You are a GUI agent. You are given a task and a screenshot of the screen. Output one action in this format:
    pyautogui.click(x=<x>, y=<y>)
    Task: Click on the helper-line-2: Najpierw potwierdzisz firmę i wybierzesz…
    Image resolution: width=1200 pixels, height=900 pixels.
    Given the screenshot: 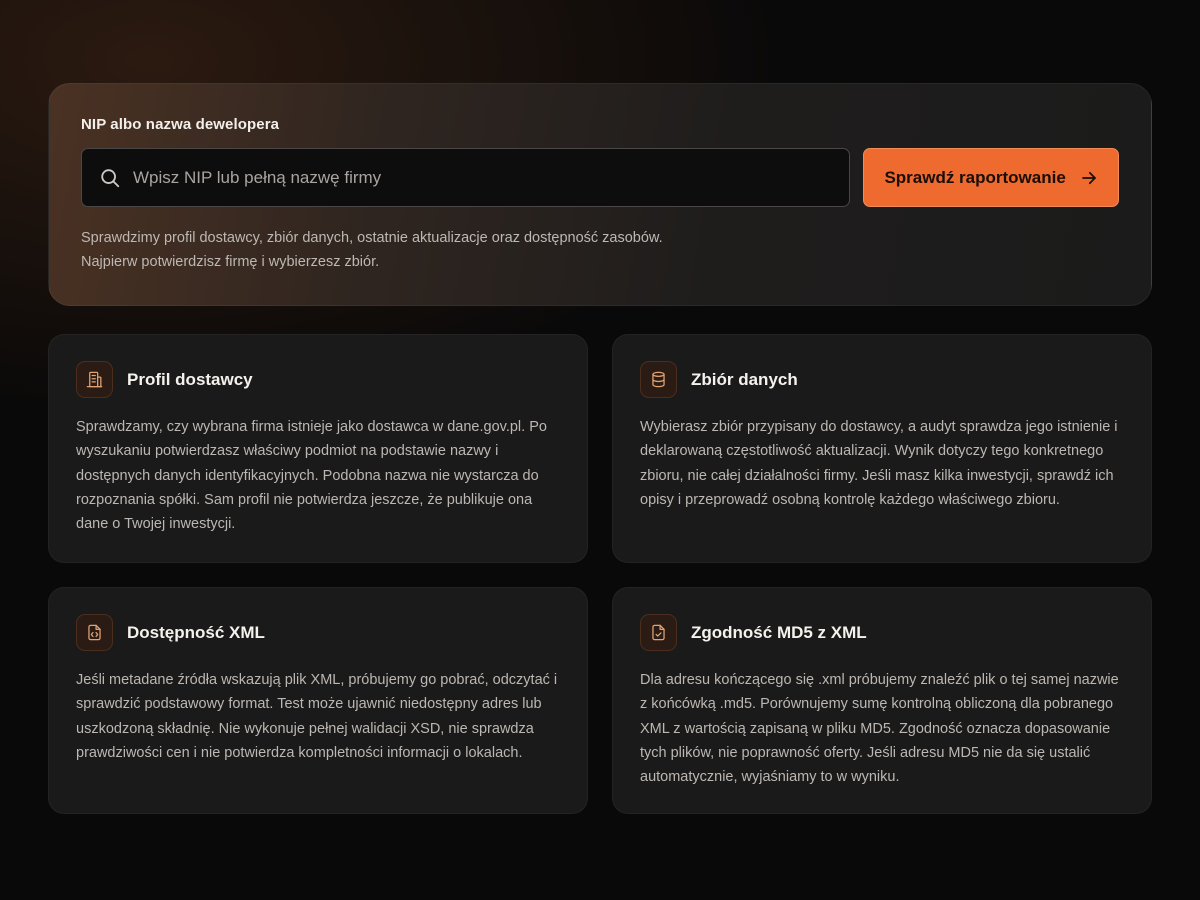 What is the action you would take?
    pyautogui.click(x=230, y=262)
    